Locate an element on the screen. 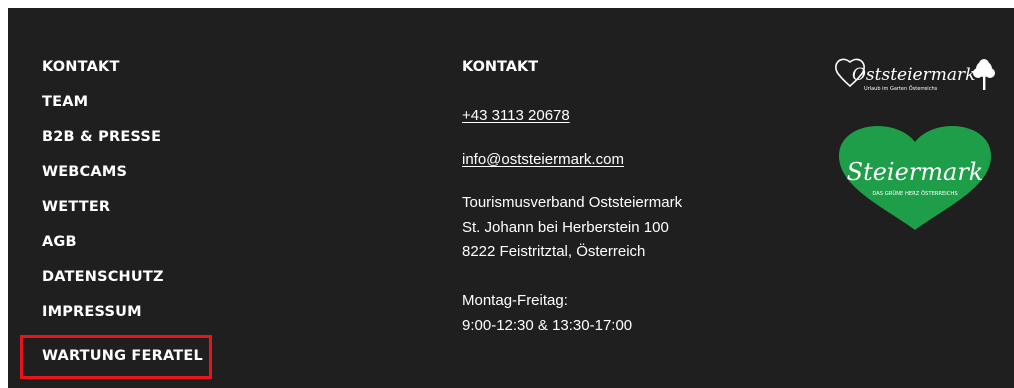 The image size is (1014, 388). nav-link-wetter: WETTER is located at coordinates (76, 207).